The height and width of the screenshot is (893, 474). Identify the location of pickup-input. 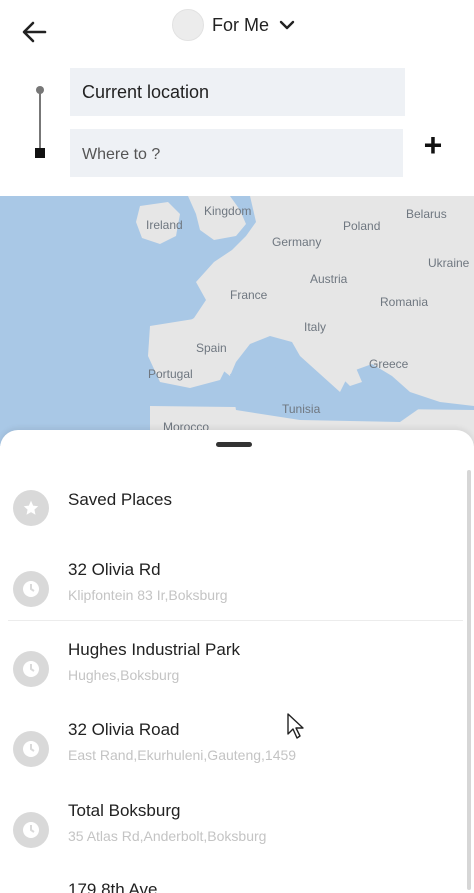
(237, 92).